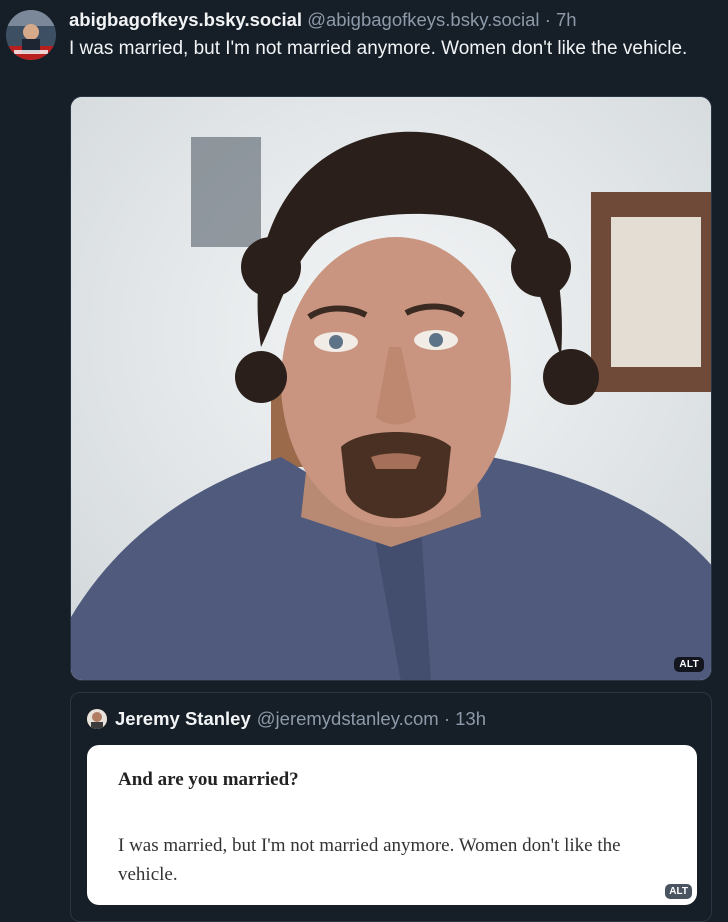 Image resolution: width=728 pixels, height=922 pixels. What do you see at coordinates (97, 719) in the screenshot?
I see `quoted-author-avatar` at bounding box center [97, 719].